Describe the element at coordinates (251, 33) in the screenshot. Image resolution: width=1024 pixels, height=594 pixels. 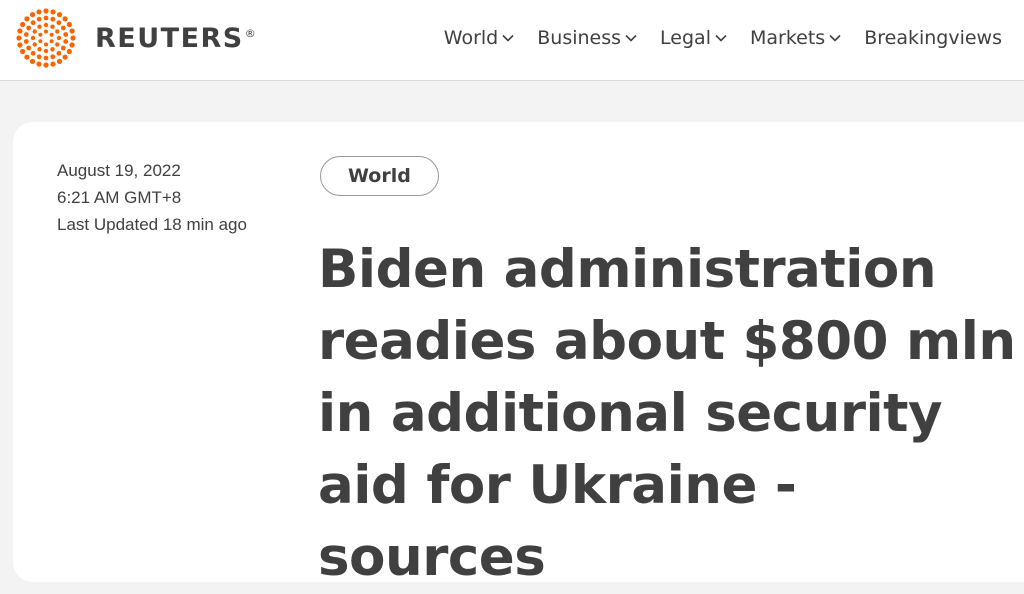
I see `registered-mark: ®` at that location.